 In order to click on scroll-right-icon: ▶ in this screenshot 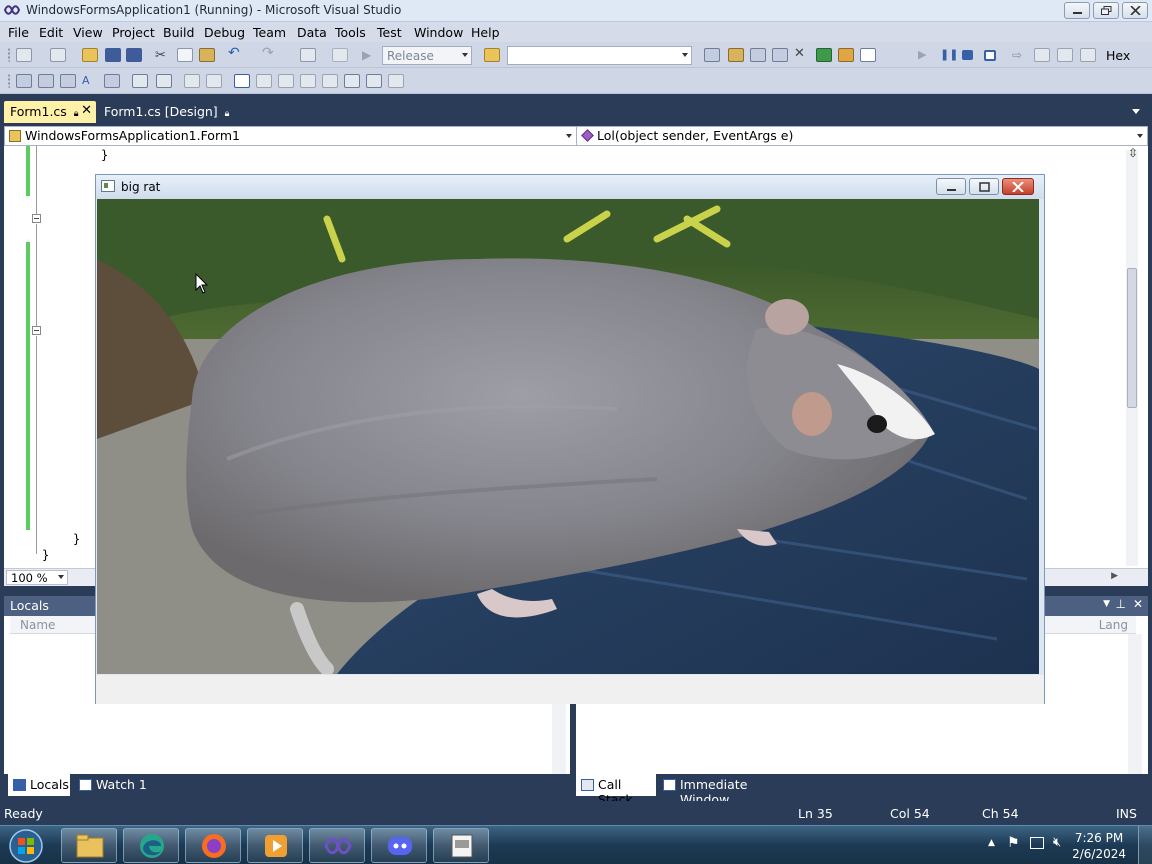, I will do `click(1114, 576)`.